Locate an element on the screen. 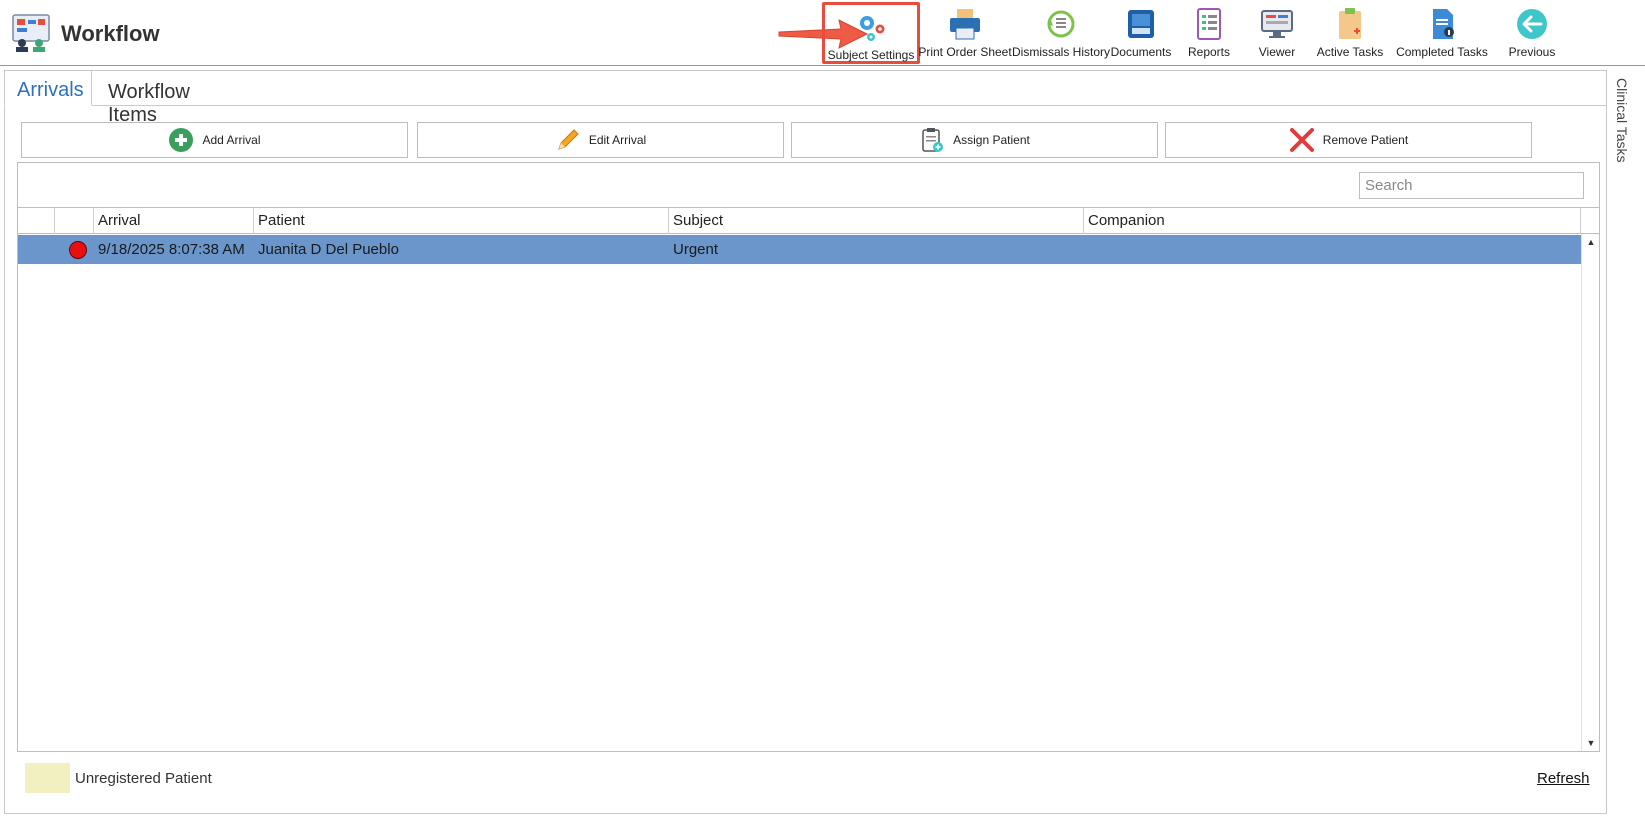 The height and width of the screenshot is (818, 1645). unregistered-legend-label: Unregistered Patient is located at coordinates (143, 778).